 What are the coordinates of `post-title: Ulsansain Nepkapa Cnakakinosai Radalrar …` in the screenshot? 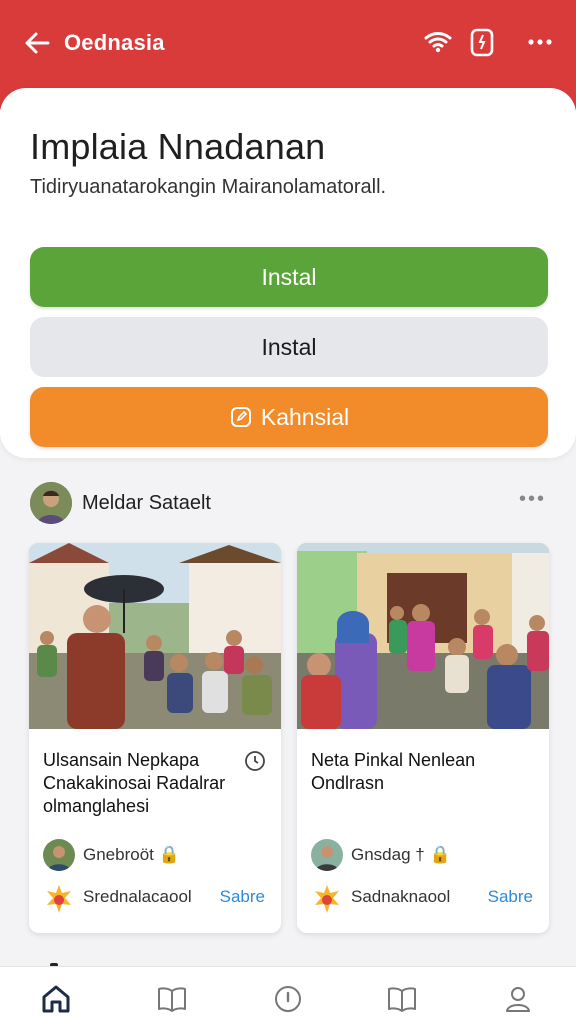 It's located at (134, 783).